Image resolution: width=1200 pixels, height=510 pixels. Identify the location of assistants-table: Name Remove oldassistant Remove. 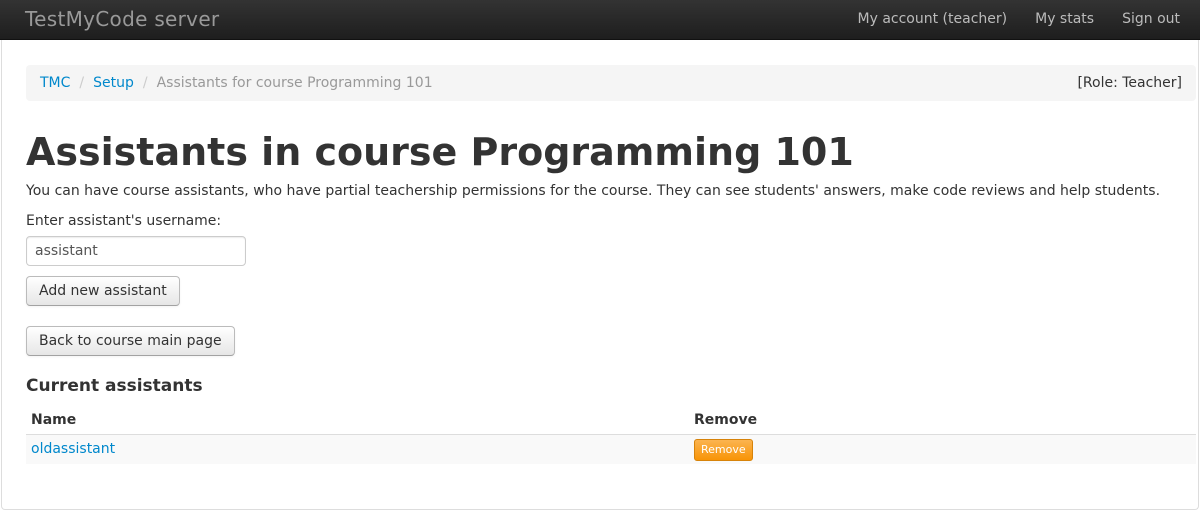
(611, 435).